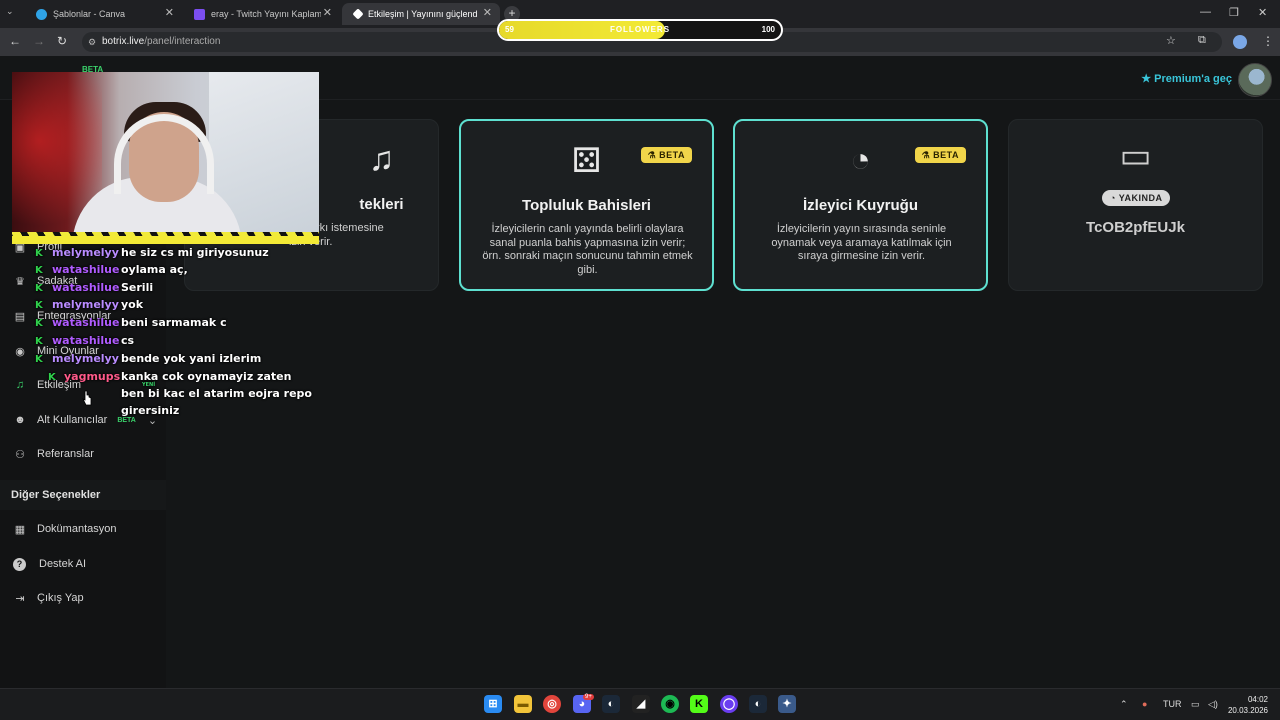 This screenshot has width=1280, height=720. What do you see at coordinates (62, 41) in the screenshot?
I see `reload-icon: ↻` at bounding box center [62, 41].